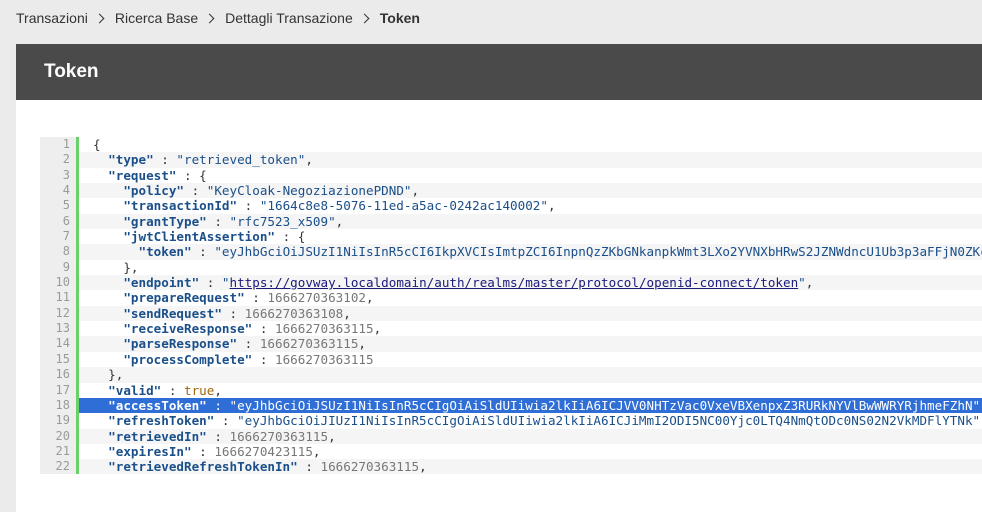 The width and height of the screenshot is (982, 512). What do you see at coordinates (530, 144) in the screenshot?
I see `code-line: {` at bounding box center [530, 144].